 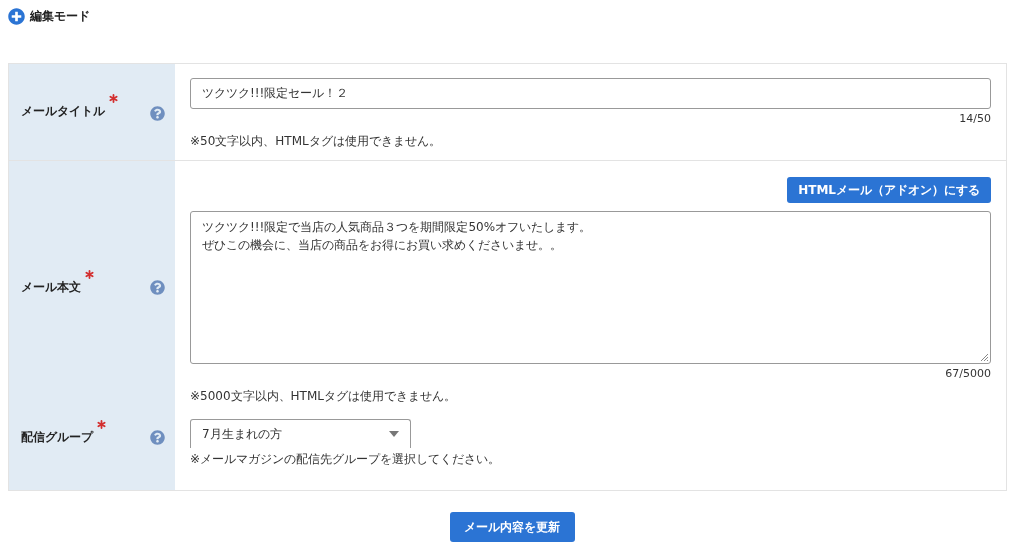 What do you see at coordinates (16, 16) in the screenshot?
I see `add-icon` at bounding box center [16, 16].